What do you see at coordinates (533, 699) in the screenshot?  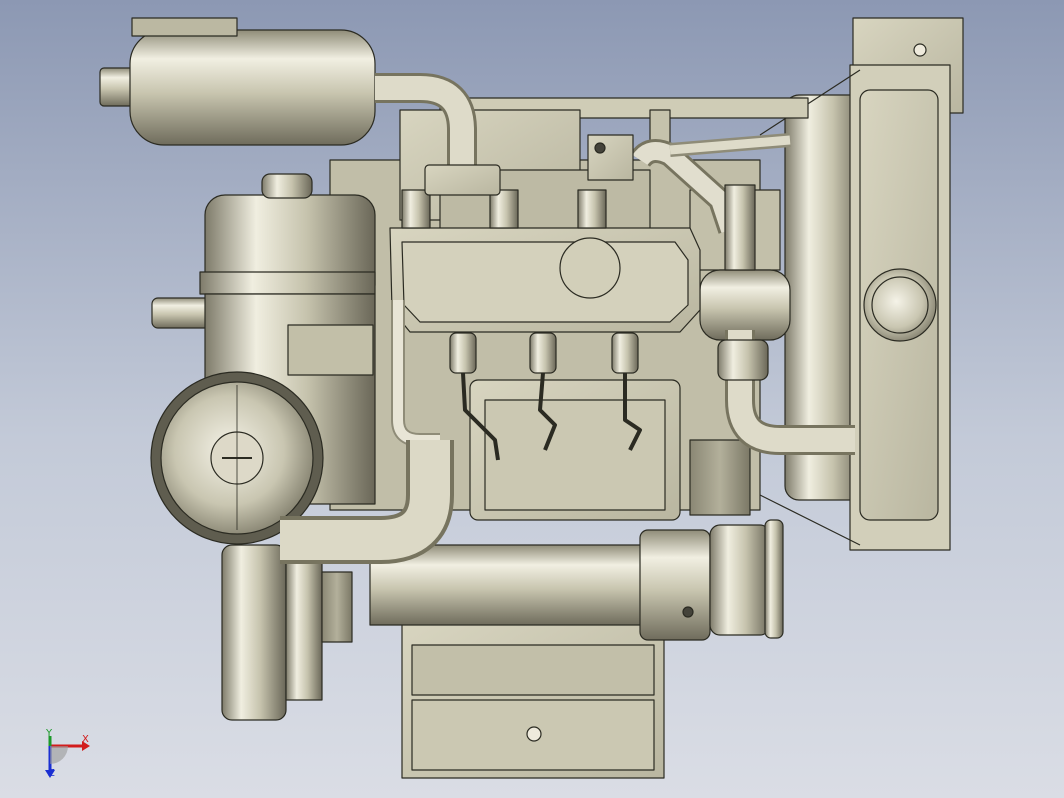 I see `mounting-frame` at bounding box center [533, 699].